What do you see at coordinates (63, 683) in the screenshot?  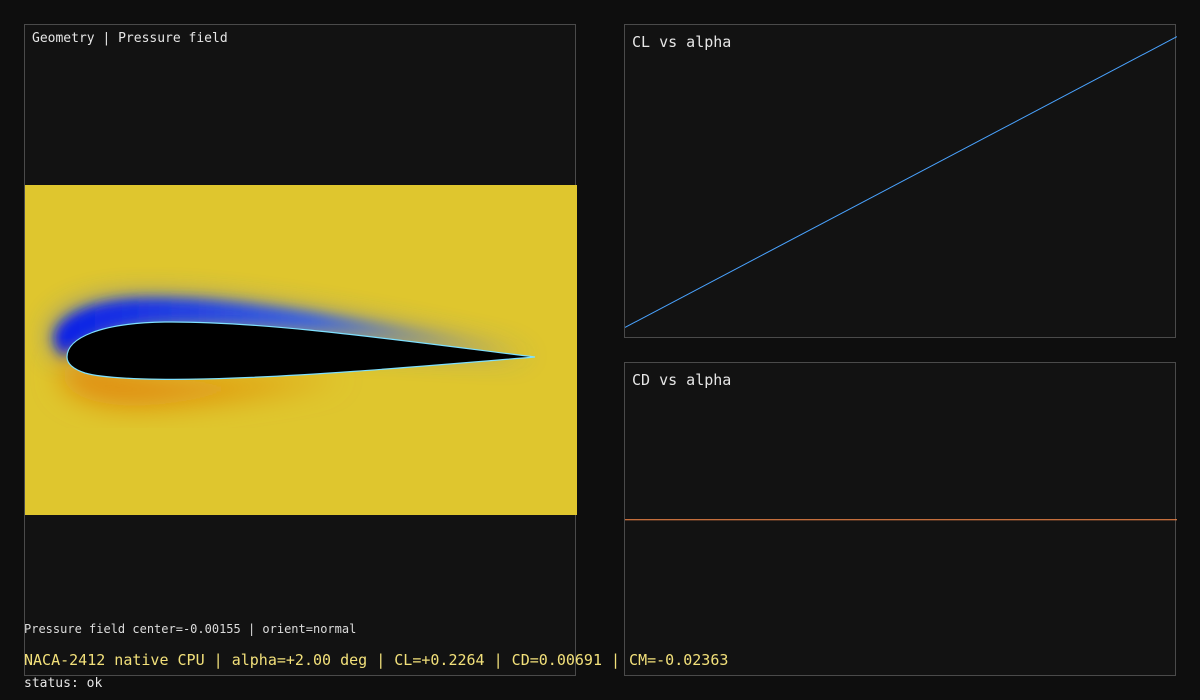 I see `status-text: status: ok` at bounding box center [63, 683].